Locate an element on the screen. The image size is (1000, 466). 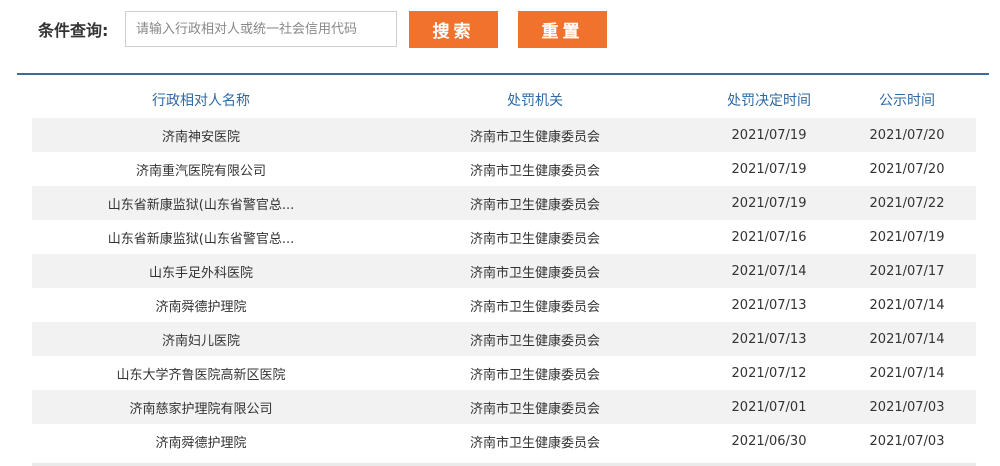
table-header: 行政相对人名称 处罚机关 处罚决定时间 公示时间 is located at coordinates (504, 100).